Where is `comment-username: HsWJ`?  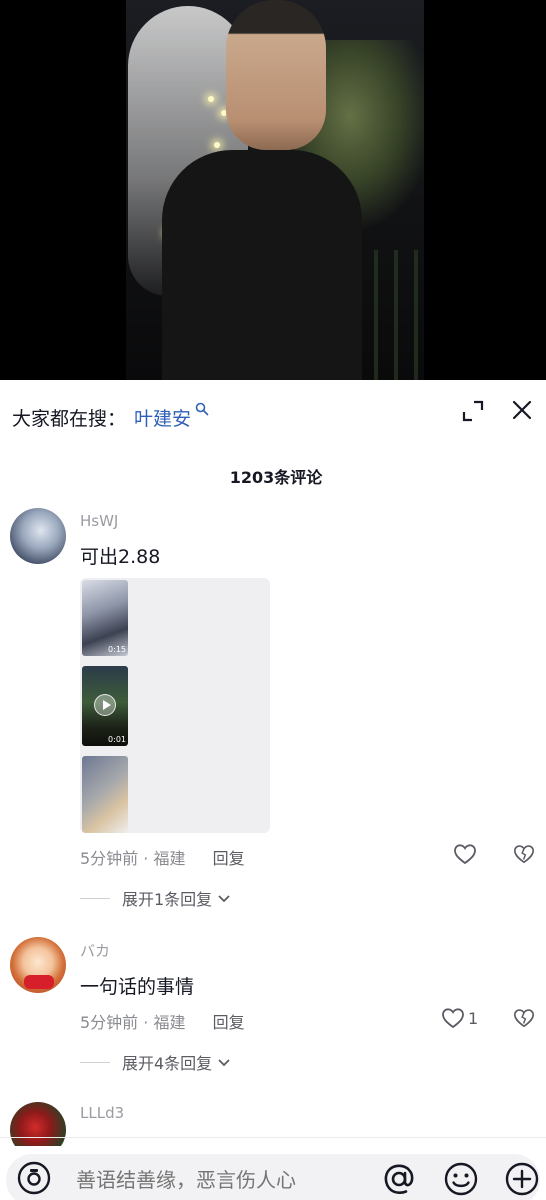 comment-username: HsWJ is located at coordinates (99, 521).